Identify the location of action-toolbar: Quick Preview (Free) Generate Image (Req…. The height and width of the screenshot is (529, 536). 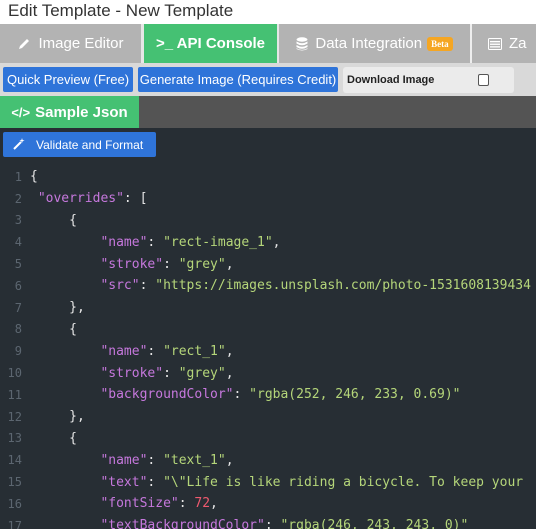
(268, 79).